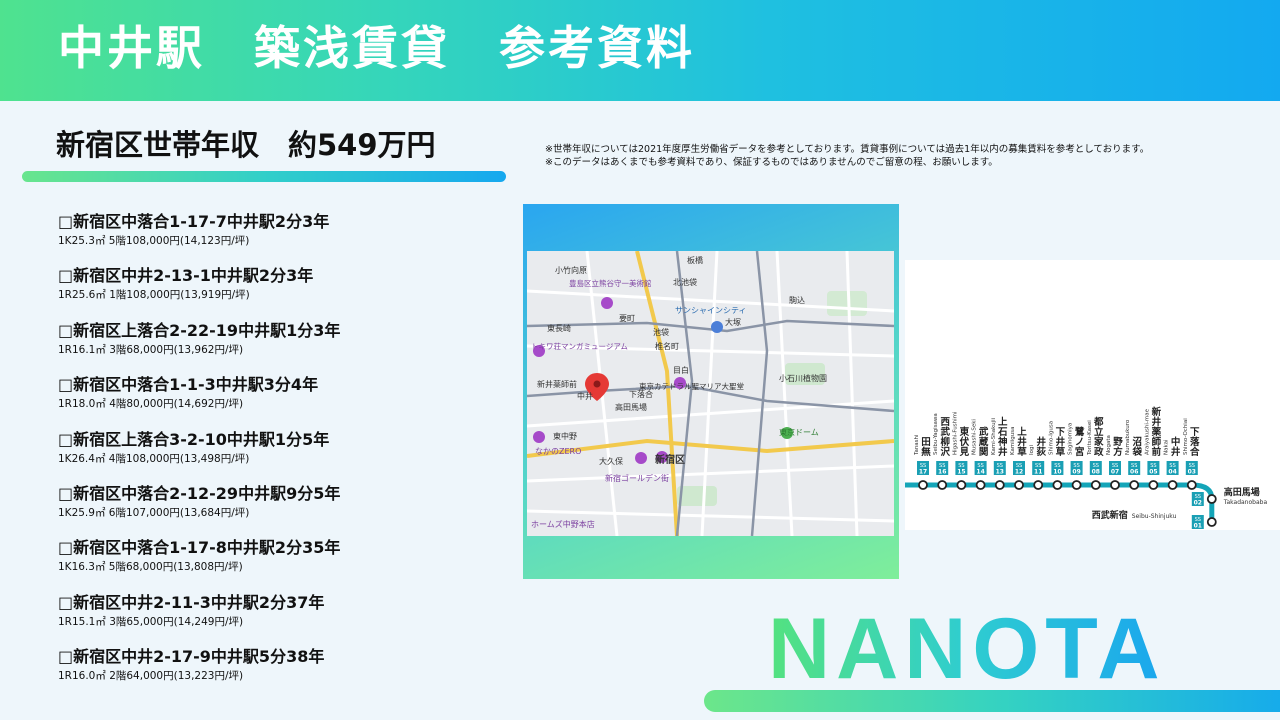  What do you see at coordinates (1198, 526) in the screenshot?
I see `station-badge-number: 01` at bounding box center [1198, 526].